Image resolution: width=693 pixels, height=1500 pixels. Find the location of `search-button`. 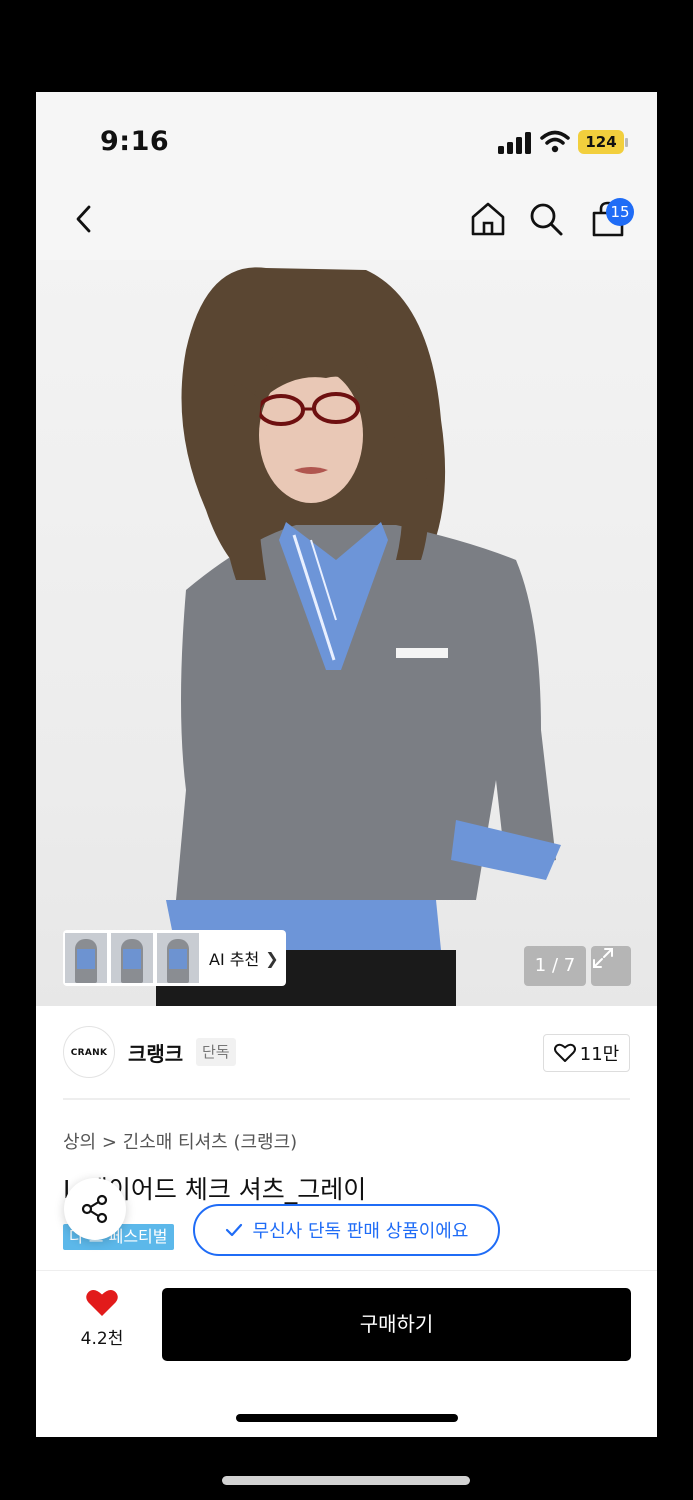

search-button is located at coordinates (546, 219).